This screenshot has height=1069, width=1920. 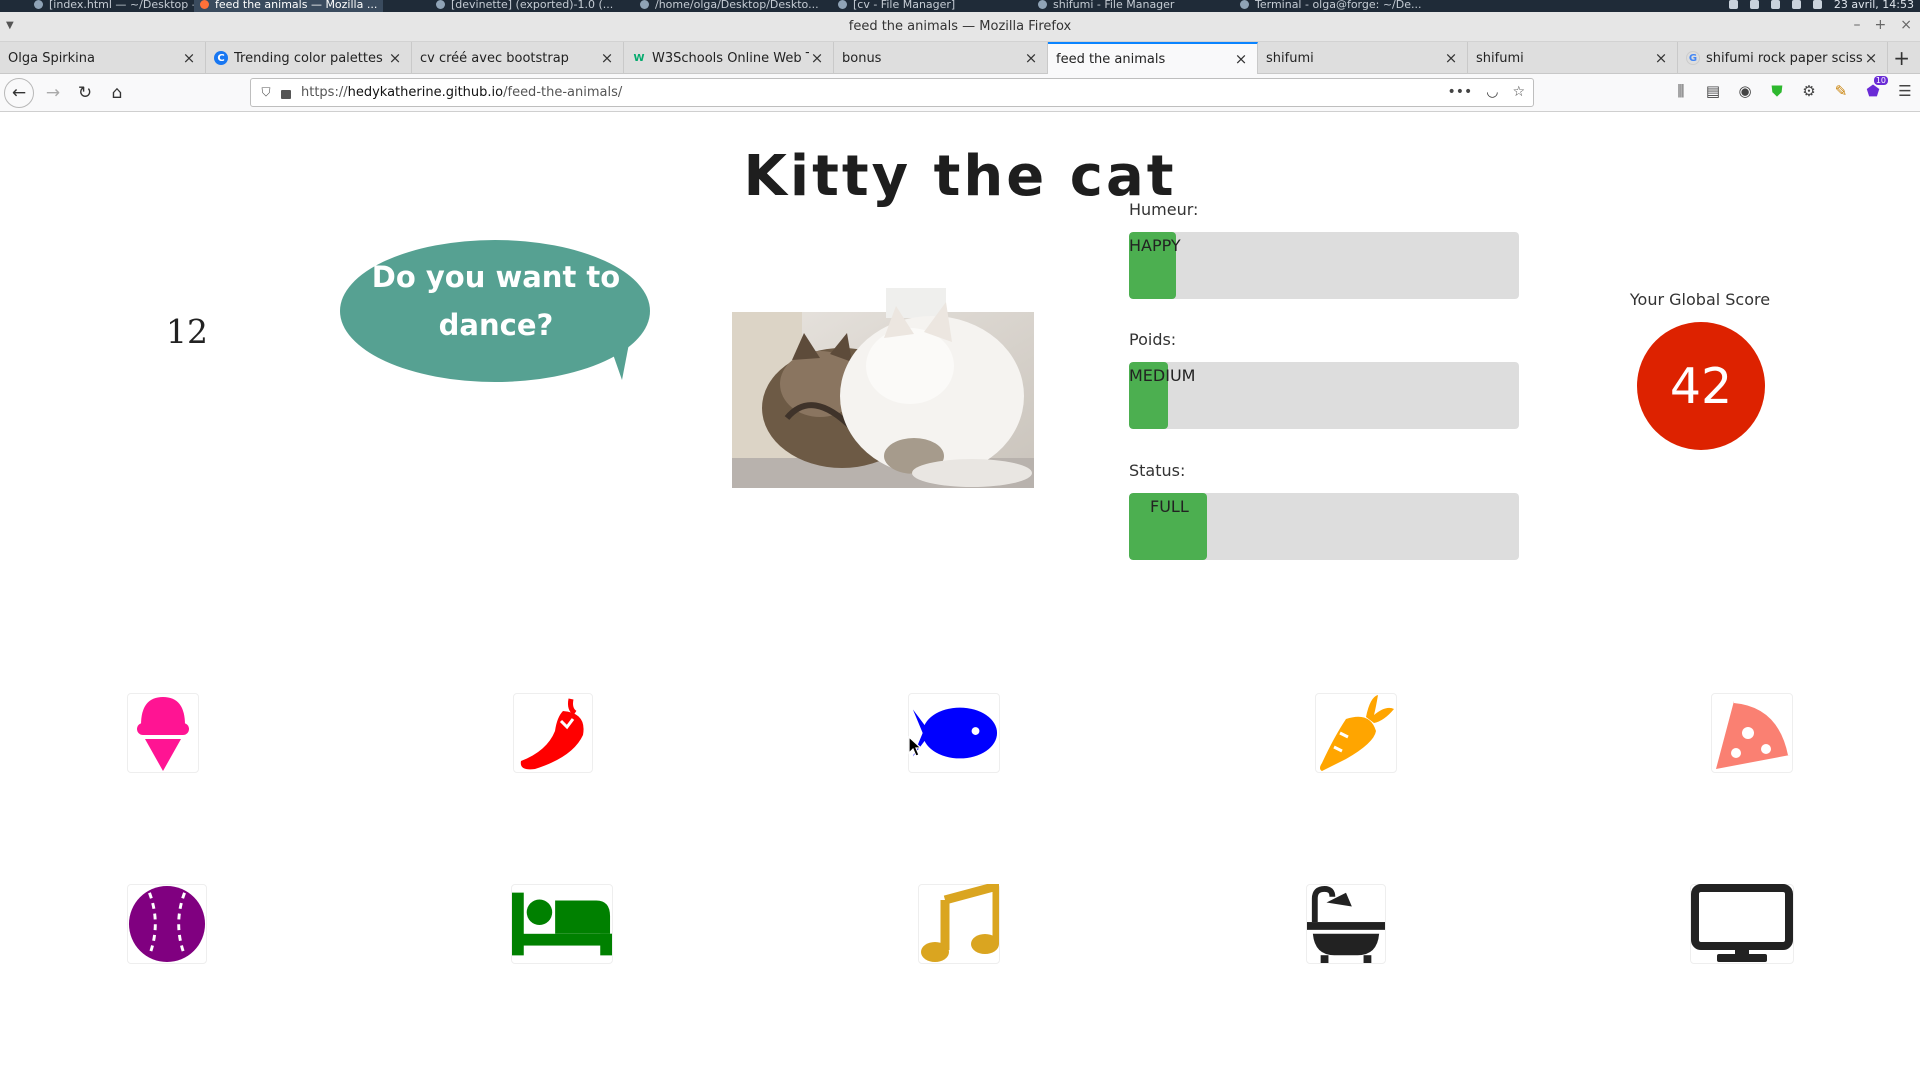 I want to click on tab-label: Trending color palettes - C, so click(x=310, y=58).